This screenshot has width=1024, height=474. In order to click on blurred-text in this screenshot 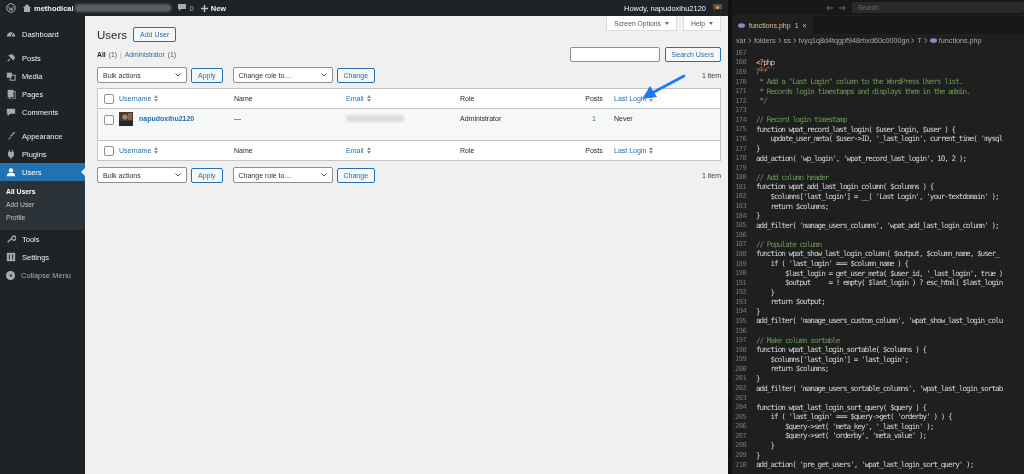, I will do `click(375, 118)`.